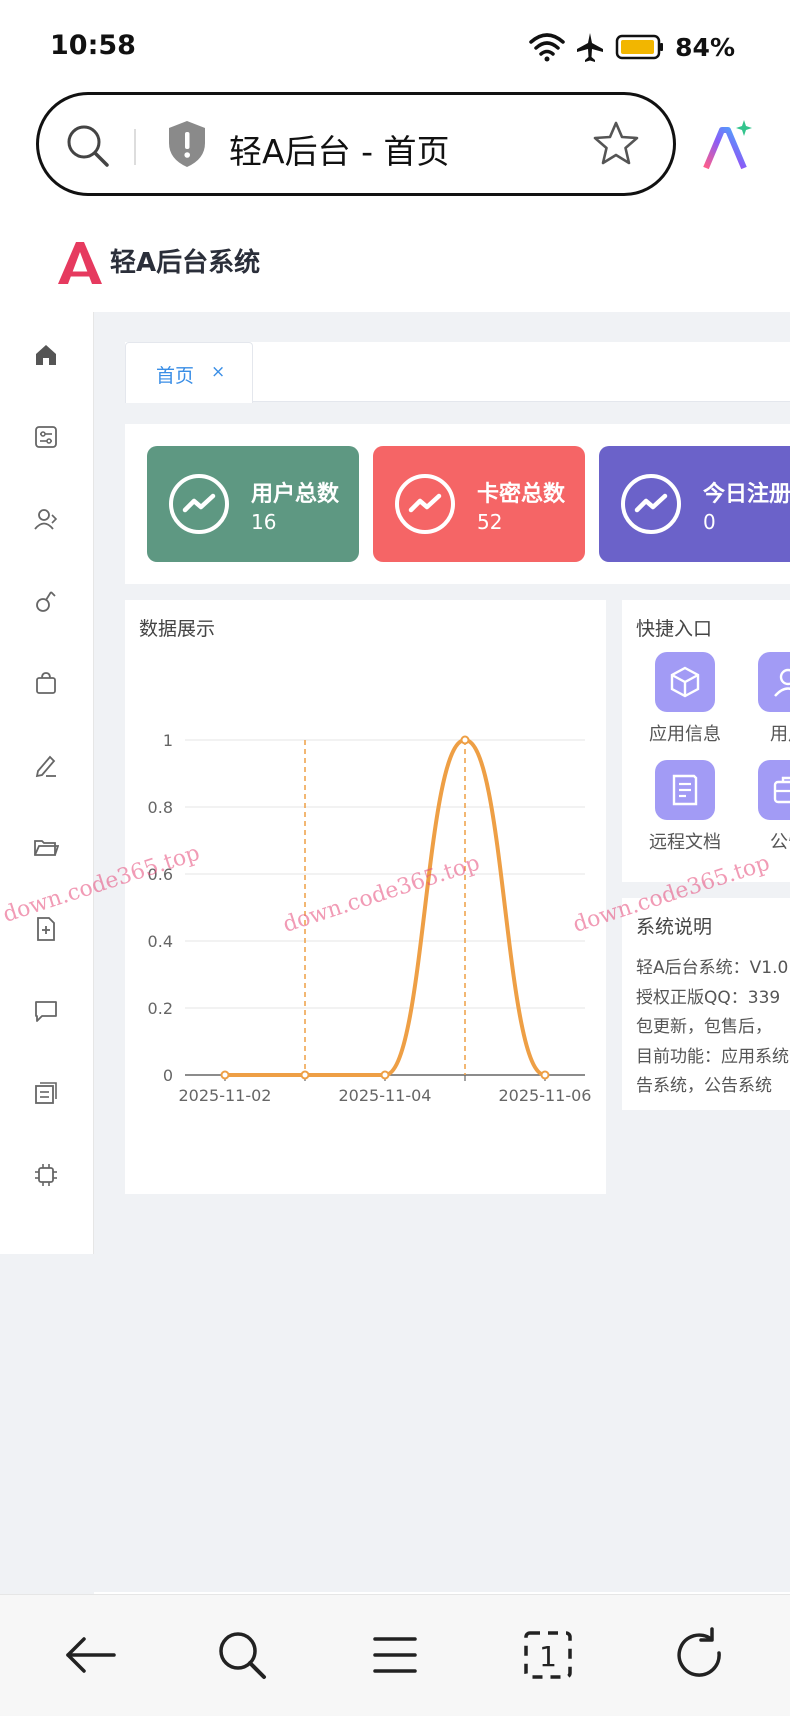  I want to click on ai-assistant-icon, so click(726, 146).